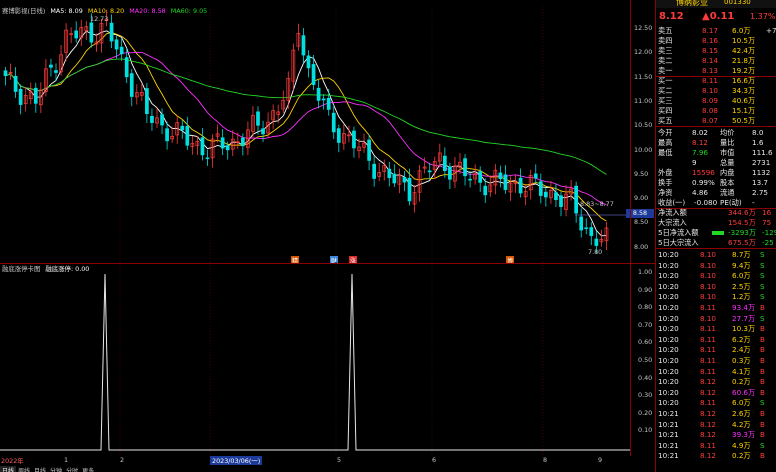 The width and height of the screenshot is (776, 472). I want to click on quote-value: 1.6, so click(758, 142).